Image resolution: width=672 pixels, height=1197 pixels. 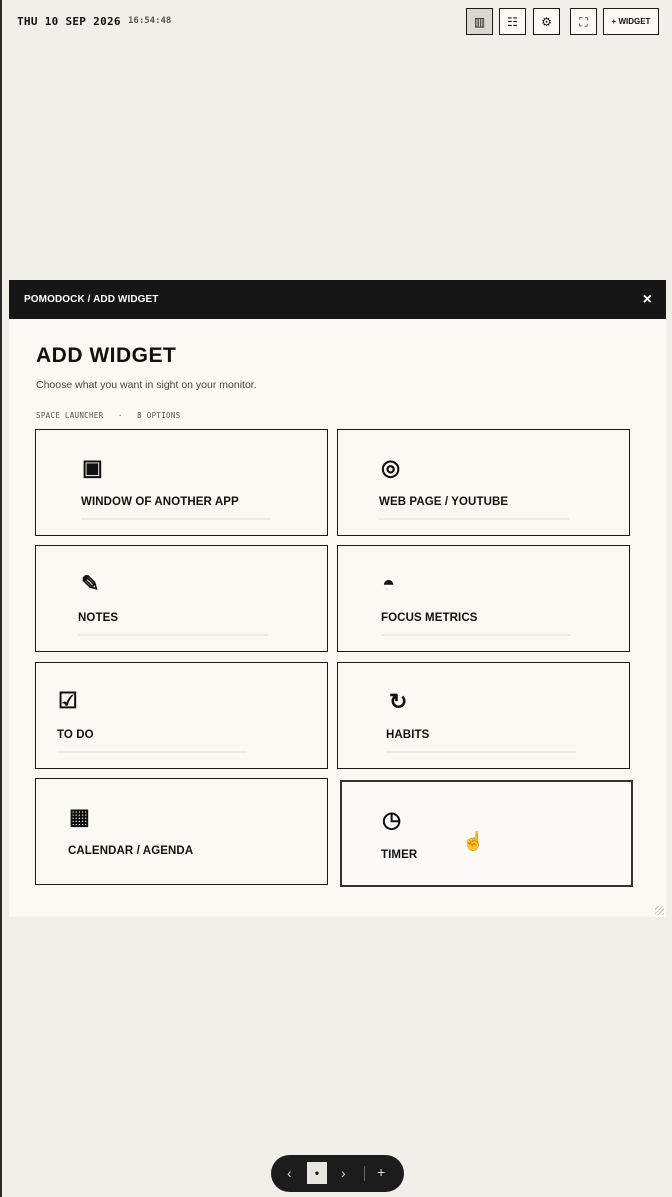 I want to click on widget-card-window: ▣ WINDOW OF ANOTHER APP, so click(x=181, y=482).